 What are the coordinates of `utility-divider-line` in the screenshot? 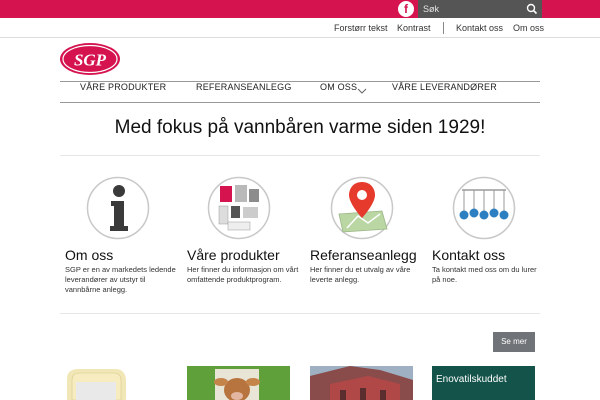 It's located at (300, 37).